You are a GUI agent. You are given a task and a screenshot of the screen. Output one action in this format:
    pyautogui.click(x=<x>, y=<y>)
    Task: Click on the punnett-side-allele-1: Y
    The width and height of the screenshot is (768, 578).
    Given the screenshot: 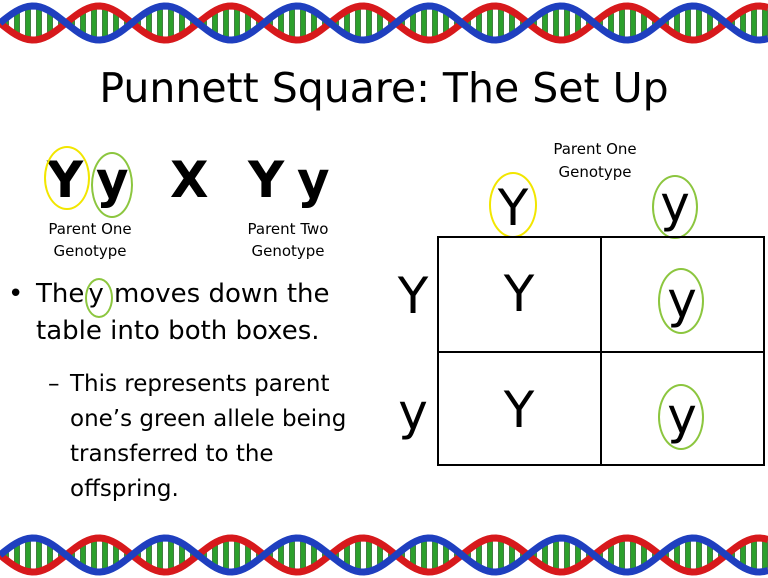 What is the action you would take?
    pyautogui.click(x=413, y=296)
    